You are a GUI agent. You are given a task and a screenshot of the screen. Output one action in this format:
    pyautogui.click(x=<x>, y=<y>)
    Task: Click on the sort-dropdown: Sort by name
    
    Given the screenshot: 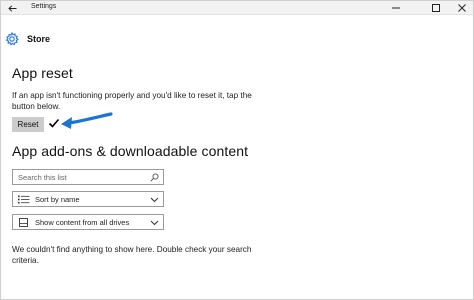 What is the action you would take?
    pyautogui.click(x=88, y=199)
    